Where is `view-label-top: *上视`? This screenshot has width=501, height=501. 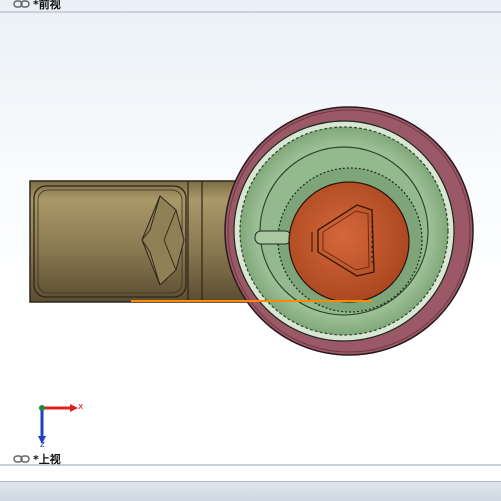
view-label-top: *上视 is located at coordinates (47, 459).